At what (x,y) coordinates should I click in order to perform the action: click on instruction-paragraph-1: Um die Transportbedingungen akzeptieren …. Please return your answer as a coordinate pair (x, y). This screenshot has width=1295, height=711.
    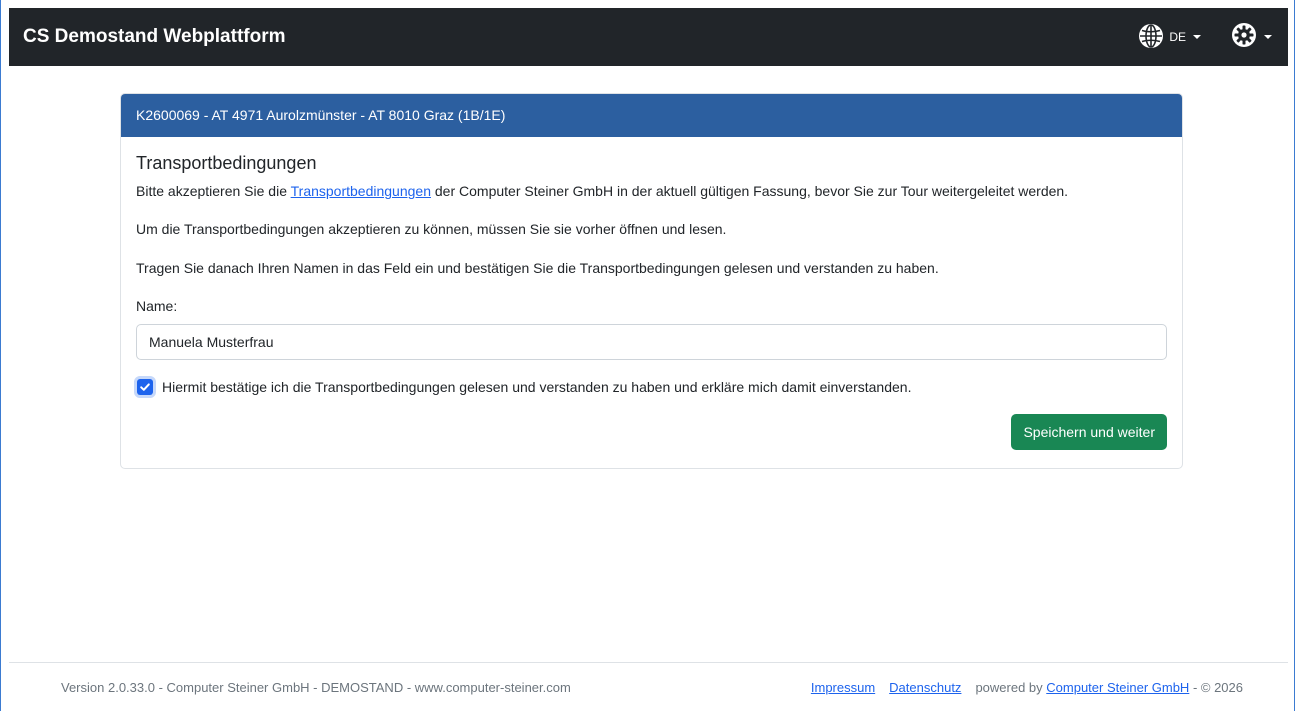
    Looking at the image, I should click on (431, 229).